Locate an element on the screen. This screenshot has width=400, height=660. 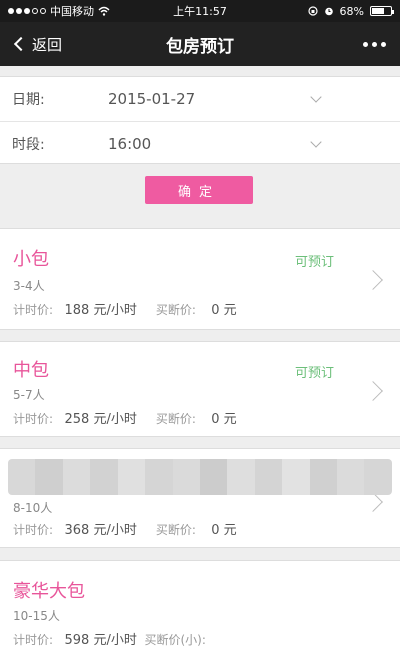
booking-form: 日期: 2015-01-27 时段: 16:00 is located at coordinates (200, 120).